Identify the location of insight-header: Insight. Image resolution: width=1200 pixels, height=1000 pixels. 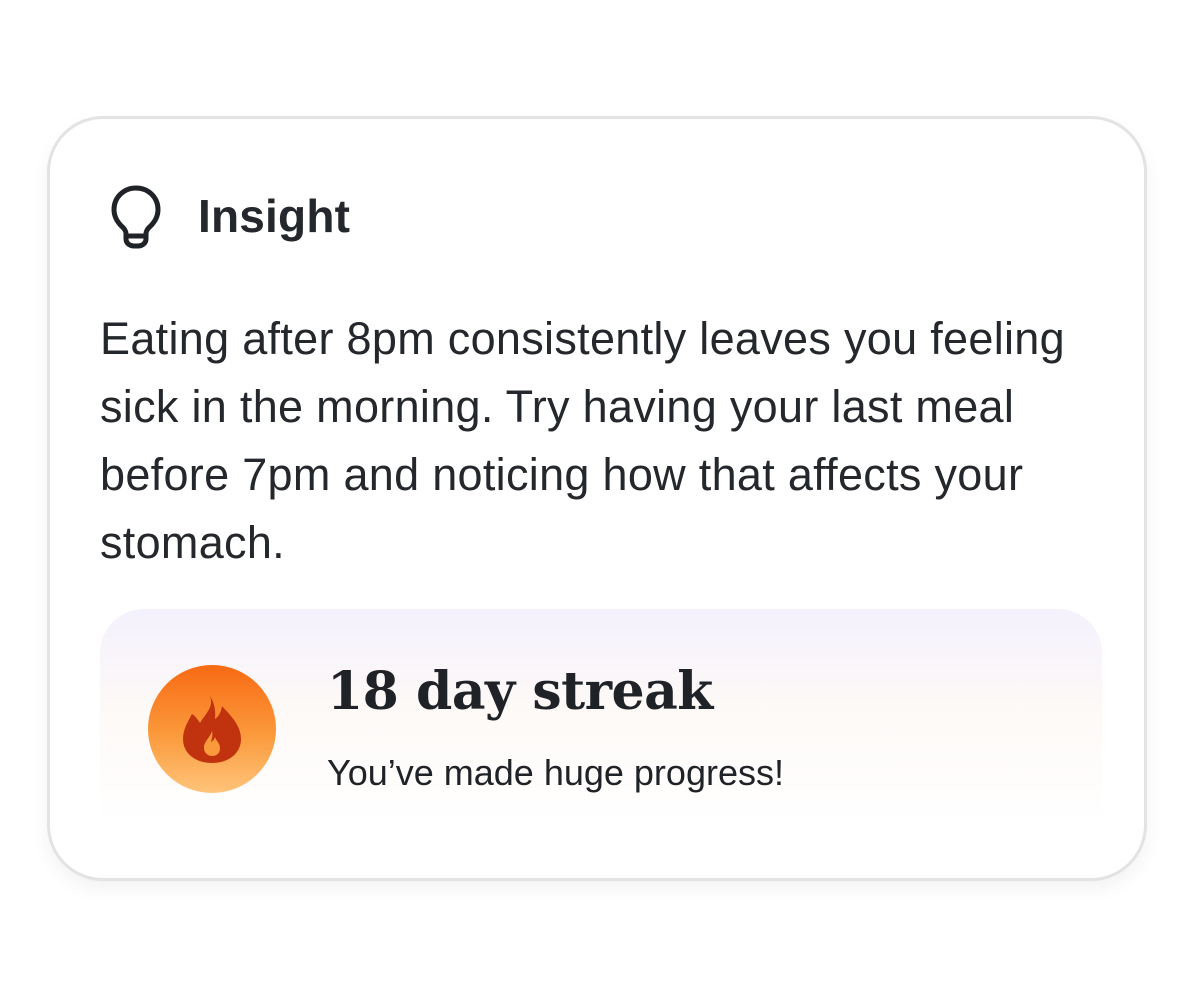
(229, 216).